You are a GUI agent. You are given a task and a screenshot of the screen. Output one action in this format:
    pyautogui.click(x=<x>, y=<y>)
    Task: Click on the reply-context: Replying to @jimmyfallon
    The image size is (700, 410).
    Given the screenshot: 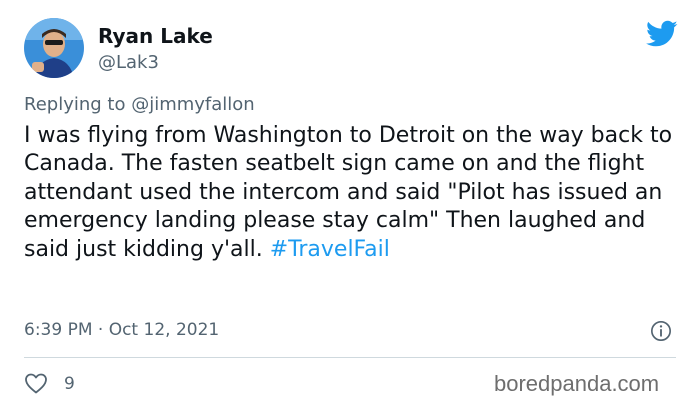 What is the action you would take?
    pyautogui.click(x=139, y=104)
    